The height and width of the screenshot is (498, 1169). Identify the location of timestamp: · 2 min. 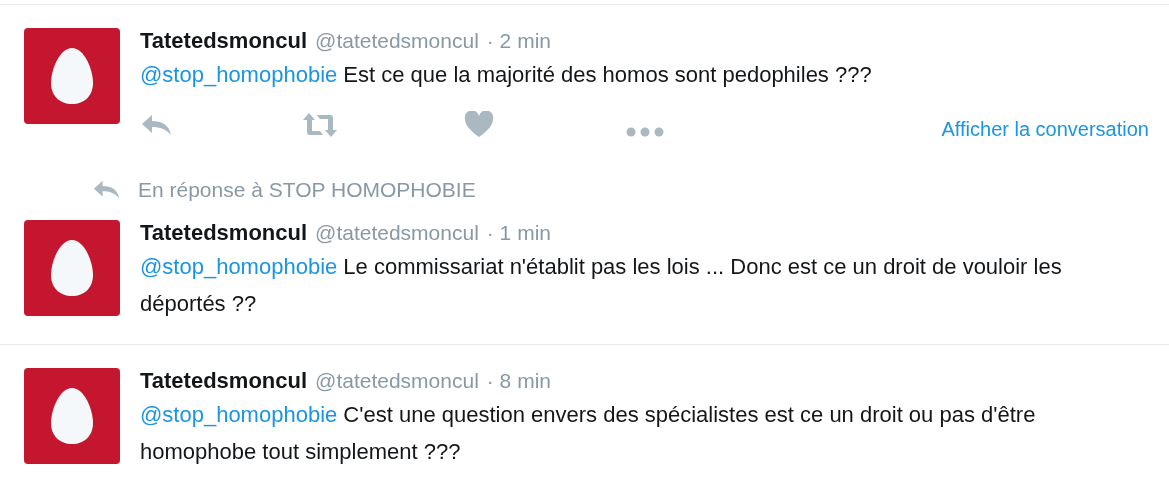
(518, 41).